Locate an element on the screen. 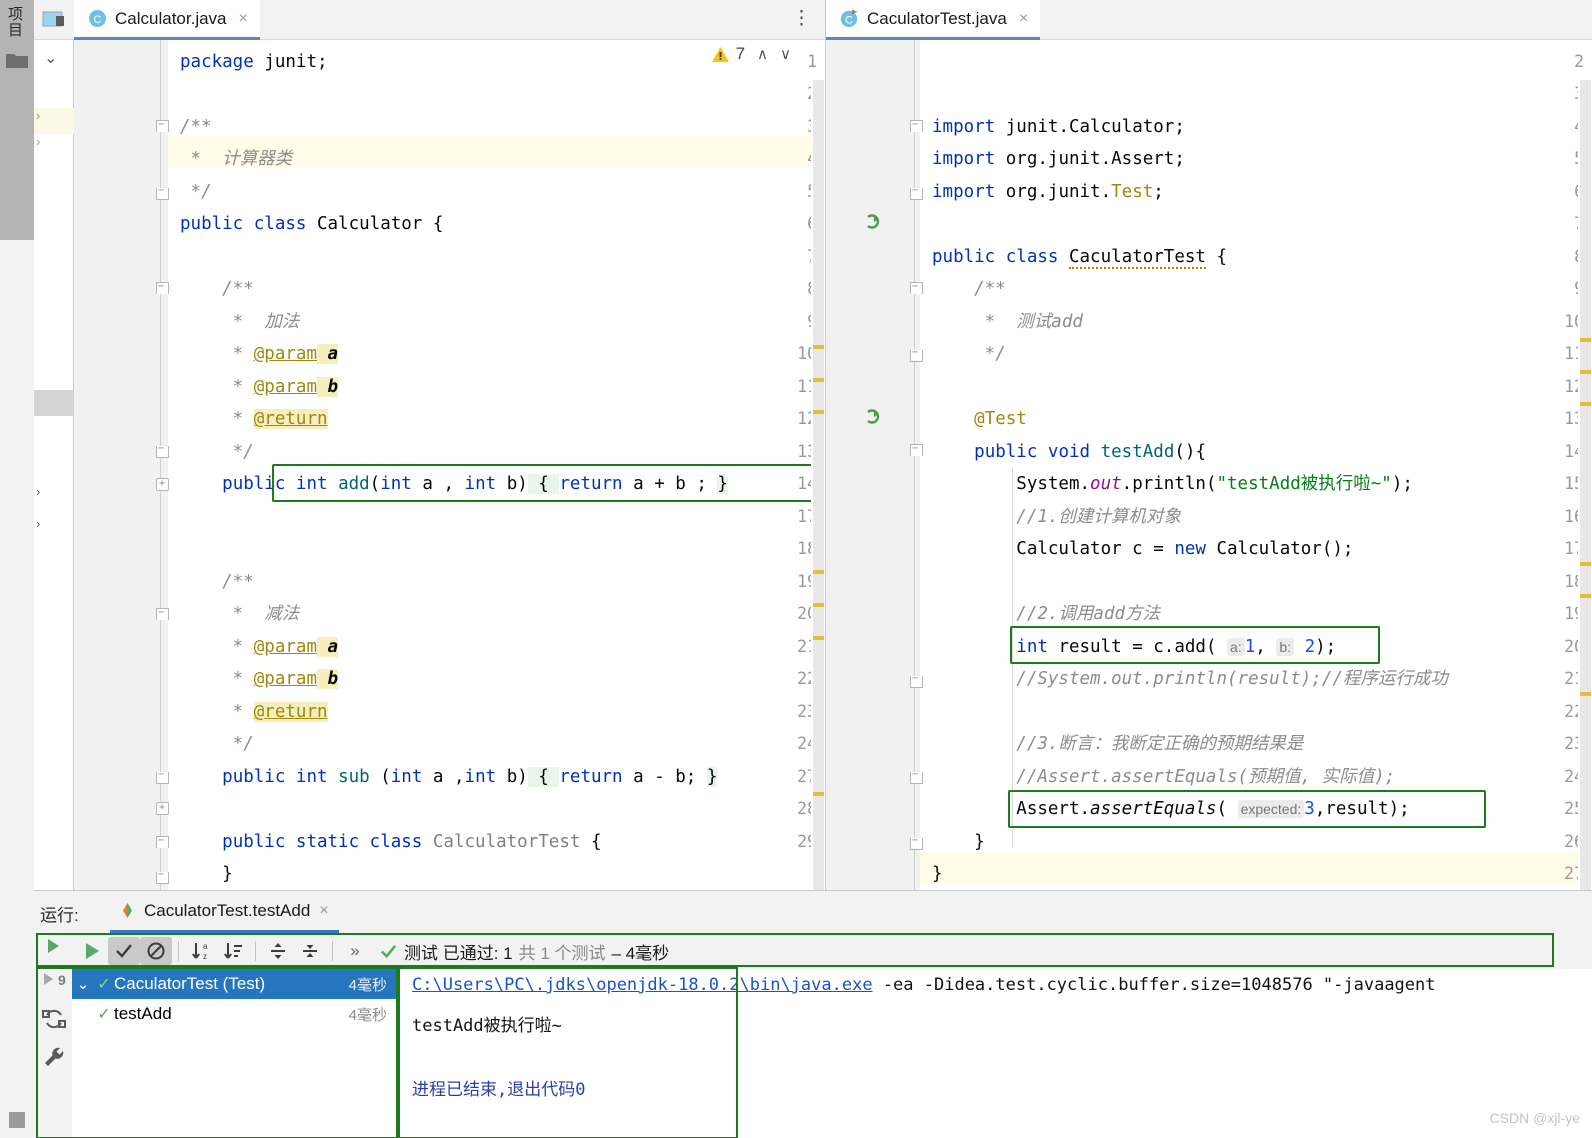  error-stripe-right is located at coordinates (1585, 485).